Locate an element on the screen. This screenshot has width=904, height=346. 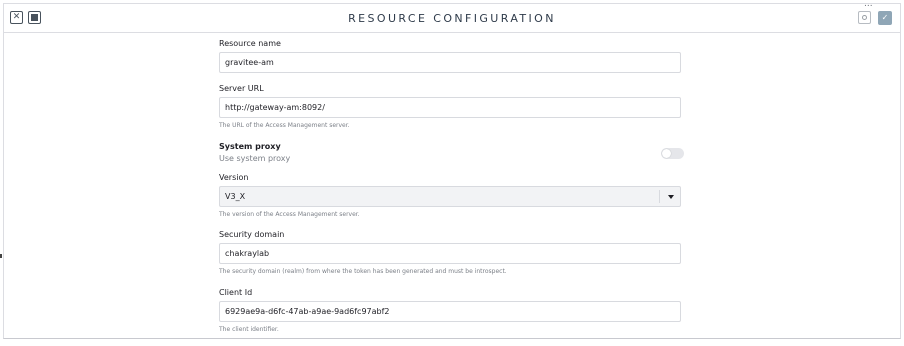
system-proxy-label: System proxy is located at coordinates (250, 146).